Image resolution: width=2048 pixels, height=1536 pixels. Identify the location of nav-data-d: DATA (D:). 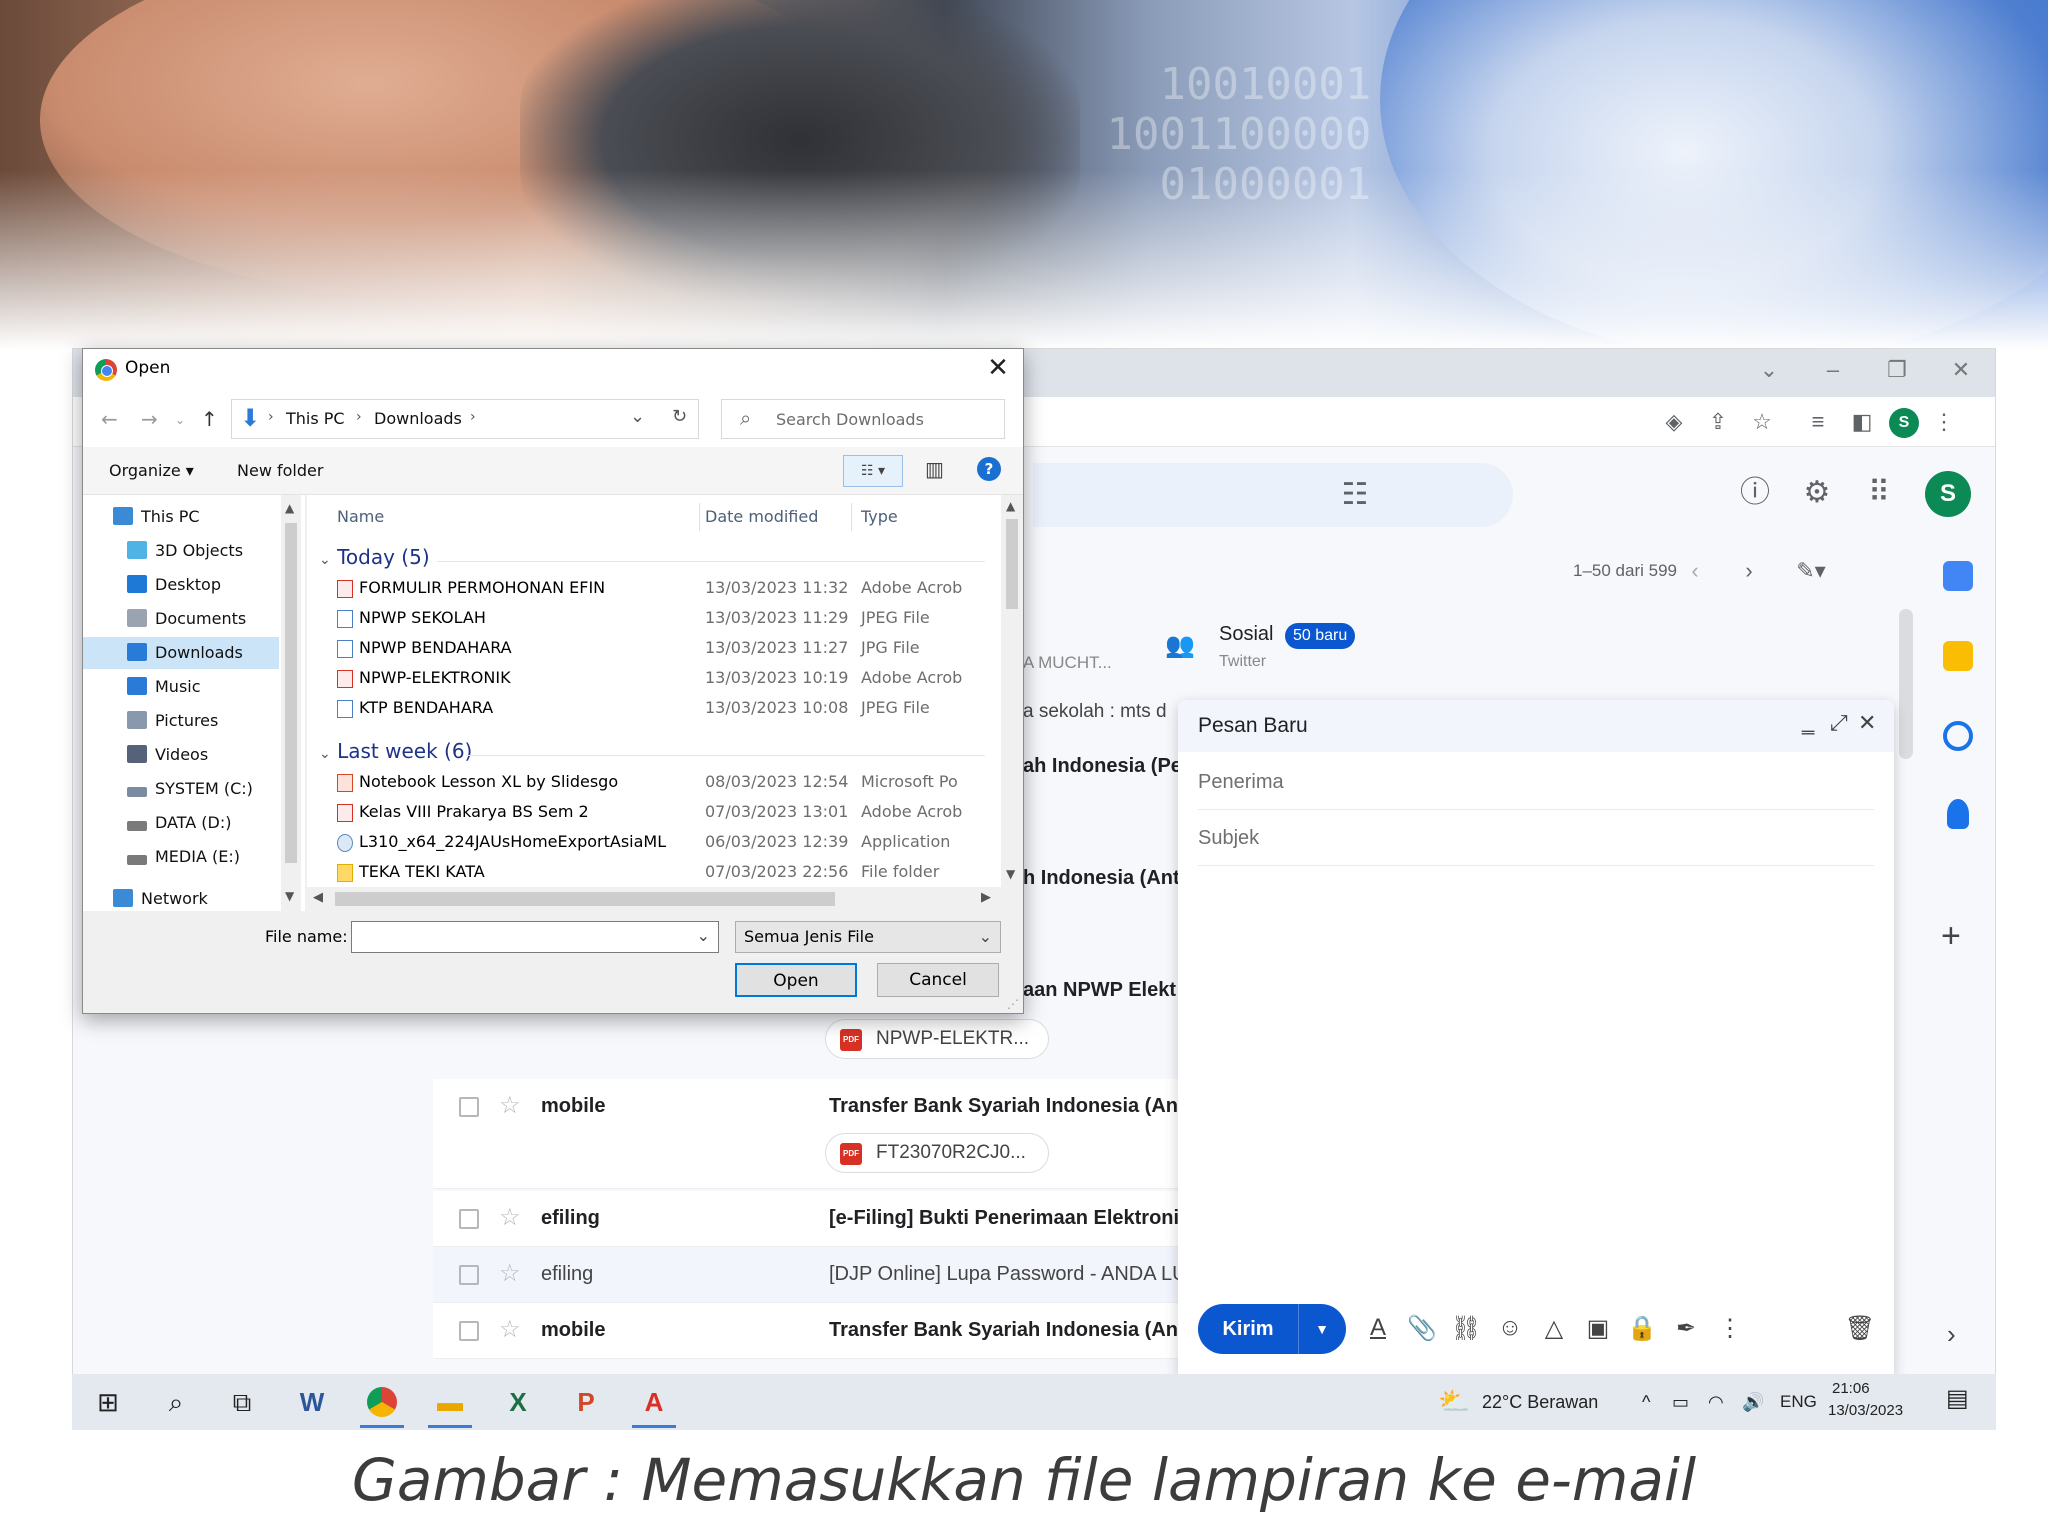
(181, 823).